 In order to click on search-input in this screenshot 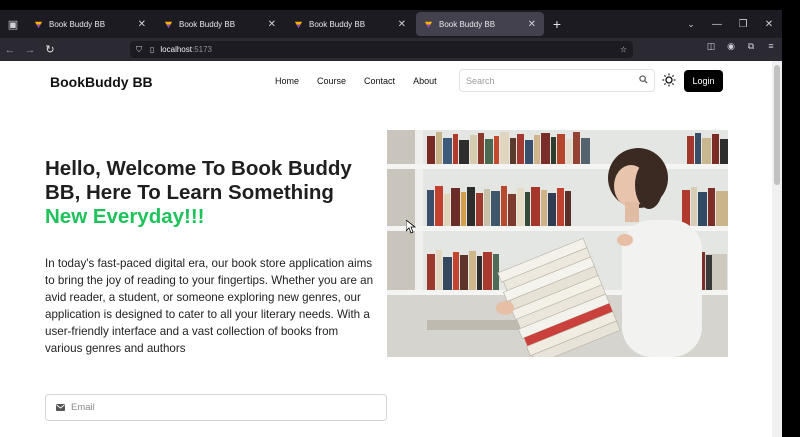, I will do `click(552, 80)`.